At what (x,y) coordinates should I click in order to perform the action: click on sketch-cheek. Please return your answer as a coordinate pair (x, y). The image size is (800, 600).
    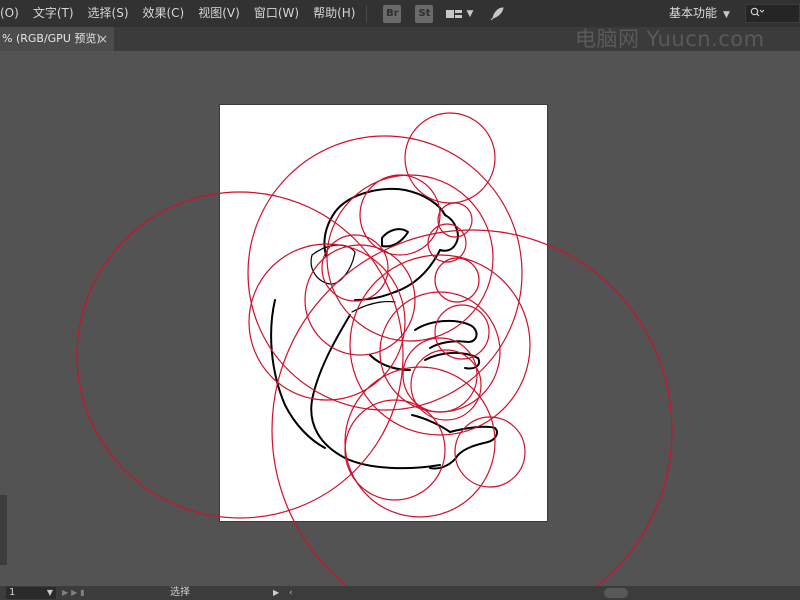
    Looking at the image, I should click on (397, 275).